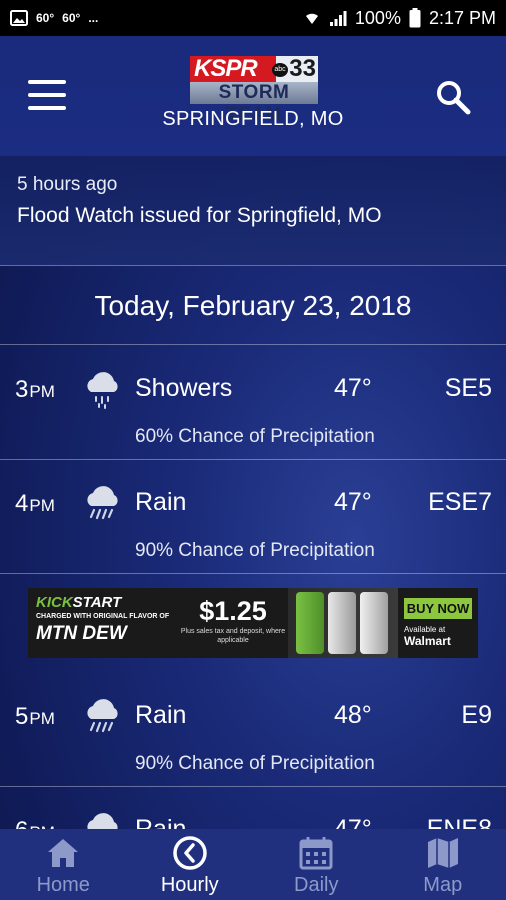 The image size is (506, 900). I want to click on hour-condition: Showers, so click(184, 388).